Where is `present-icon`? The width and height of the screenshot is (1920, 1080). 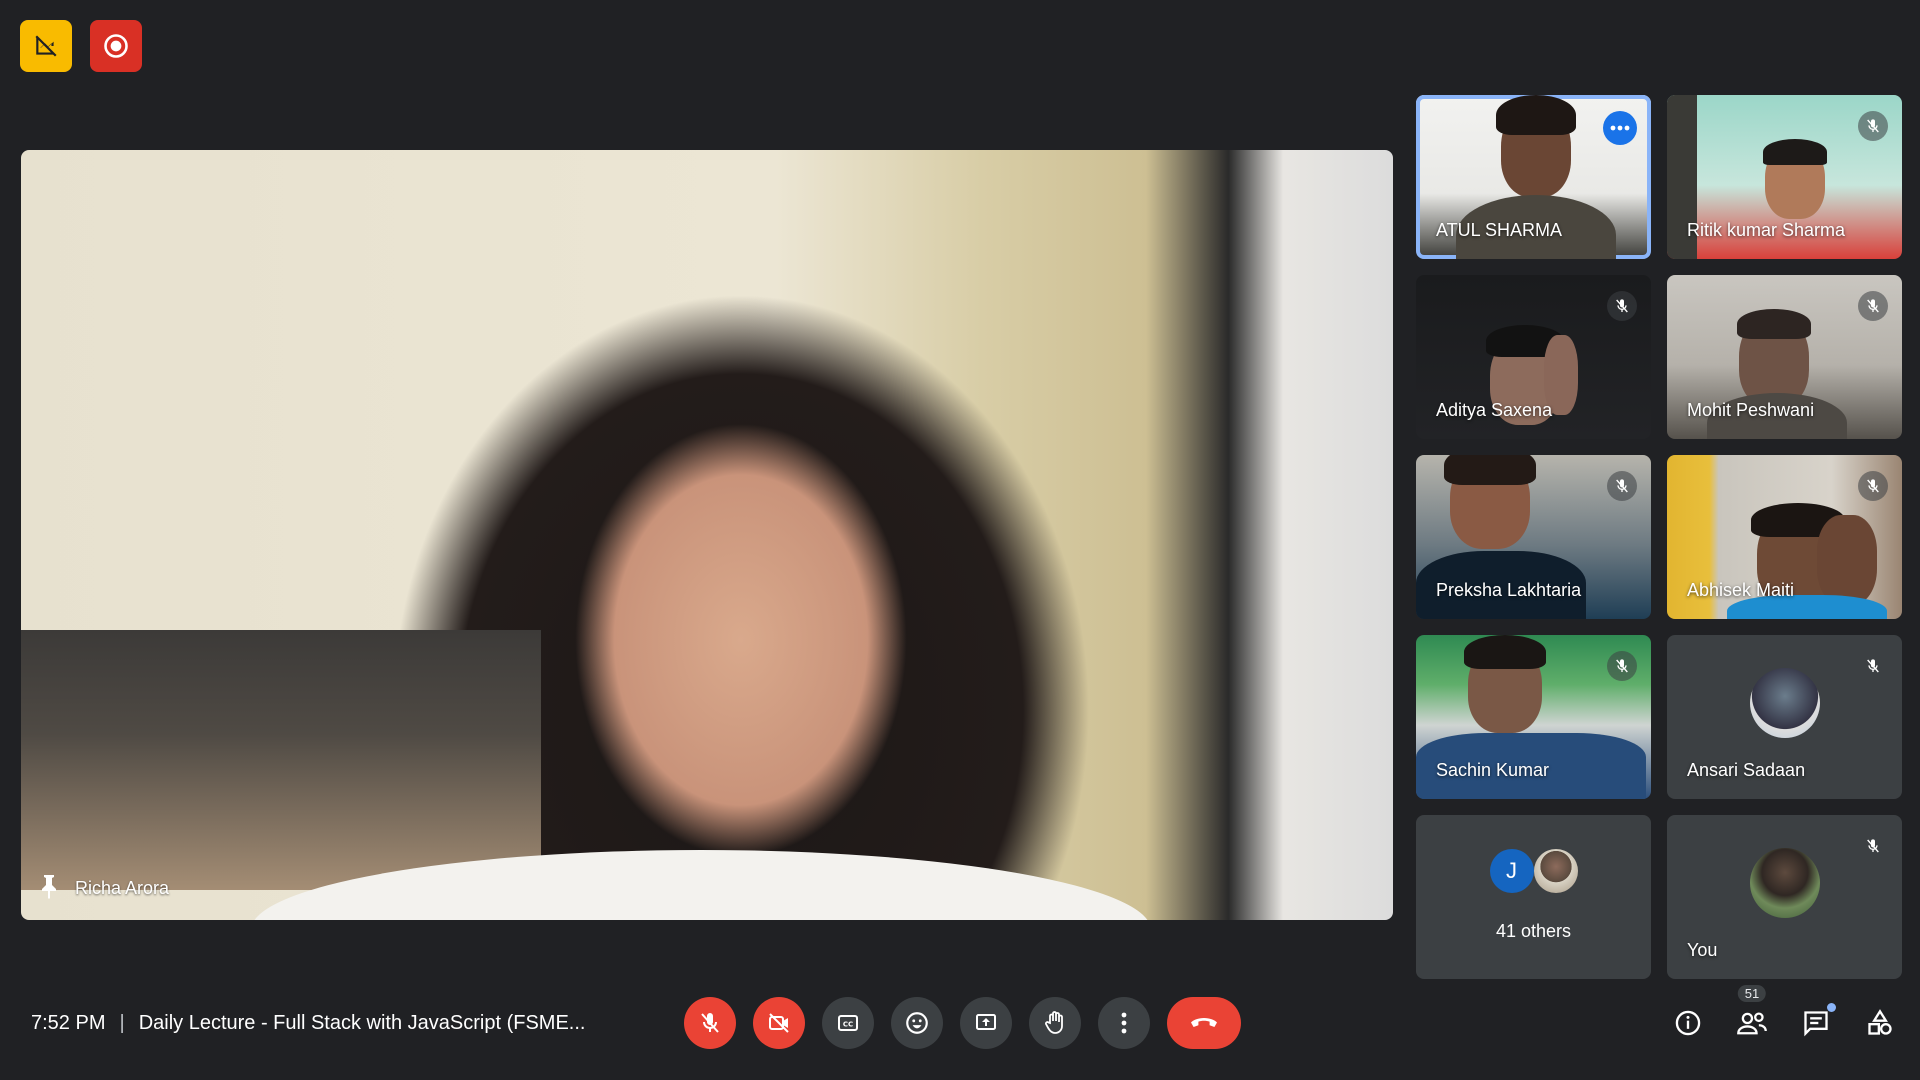
present-icon is located at coordinates (986, 1023).